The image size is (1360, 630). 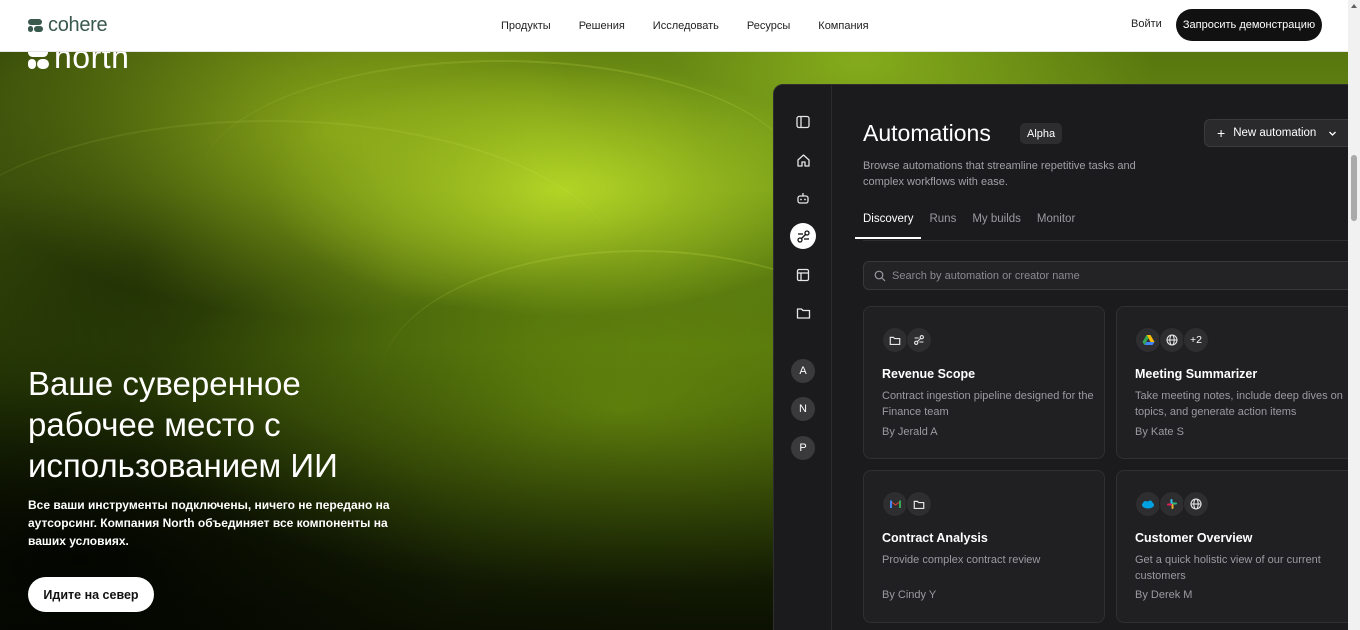 I want to click on nav-link-resources: Ресурсы, so click(x=768, y=26).